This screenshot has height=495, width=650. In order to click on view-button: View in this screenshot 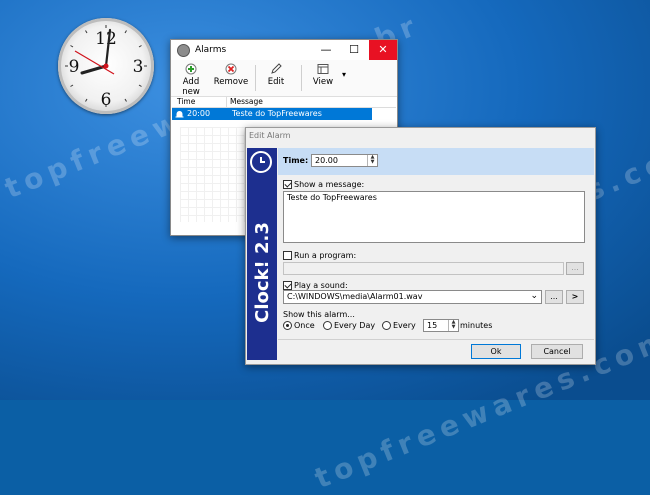, I will do `click(323, 78)`.